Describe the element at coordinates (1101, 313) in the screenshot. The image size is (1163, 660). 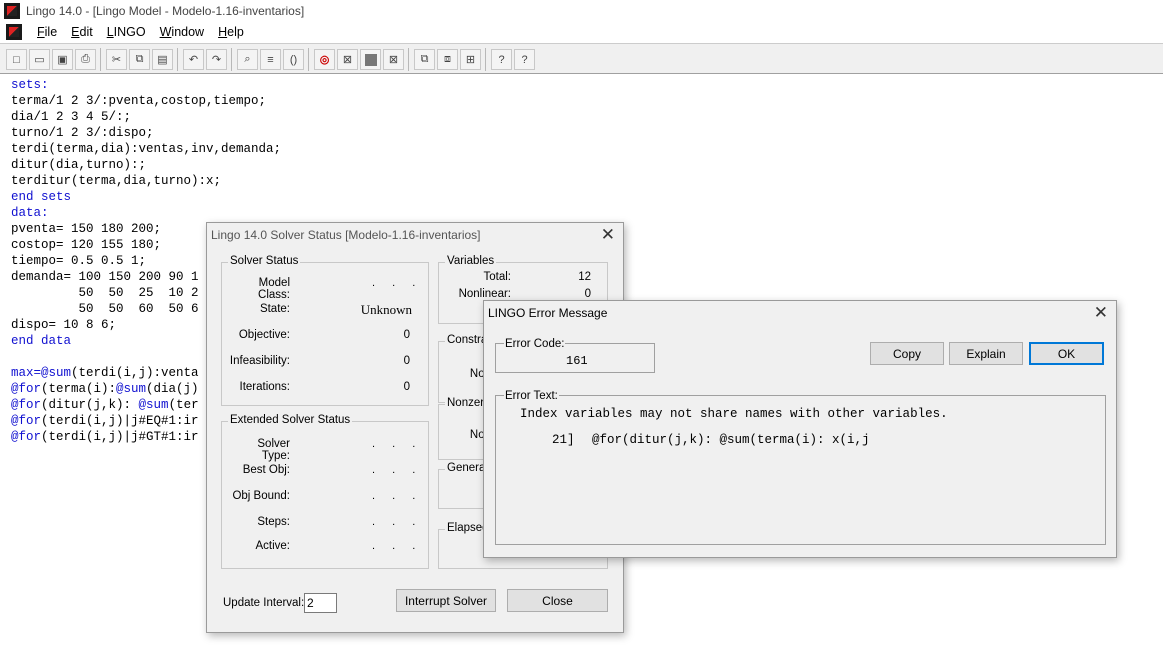
I see `error-close-icon: ✕` at that location.